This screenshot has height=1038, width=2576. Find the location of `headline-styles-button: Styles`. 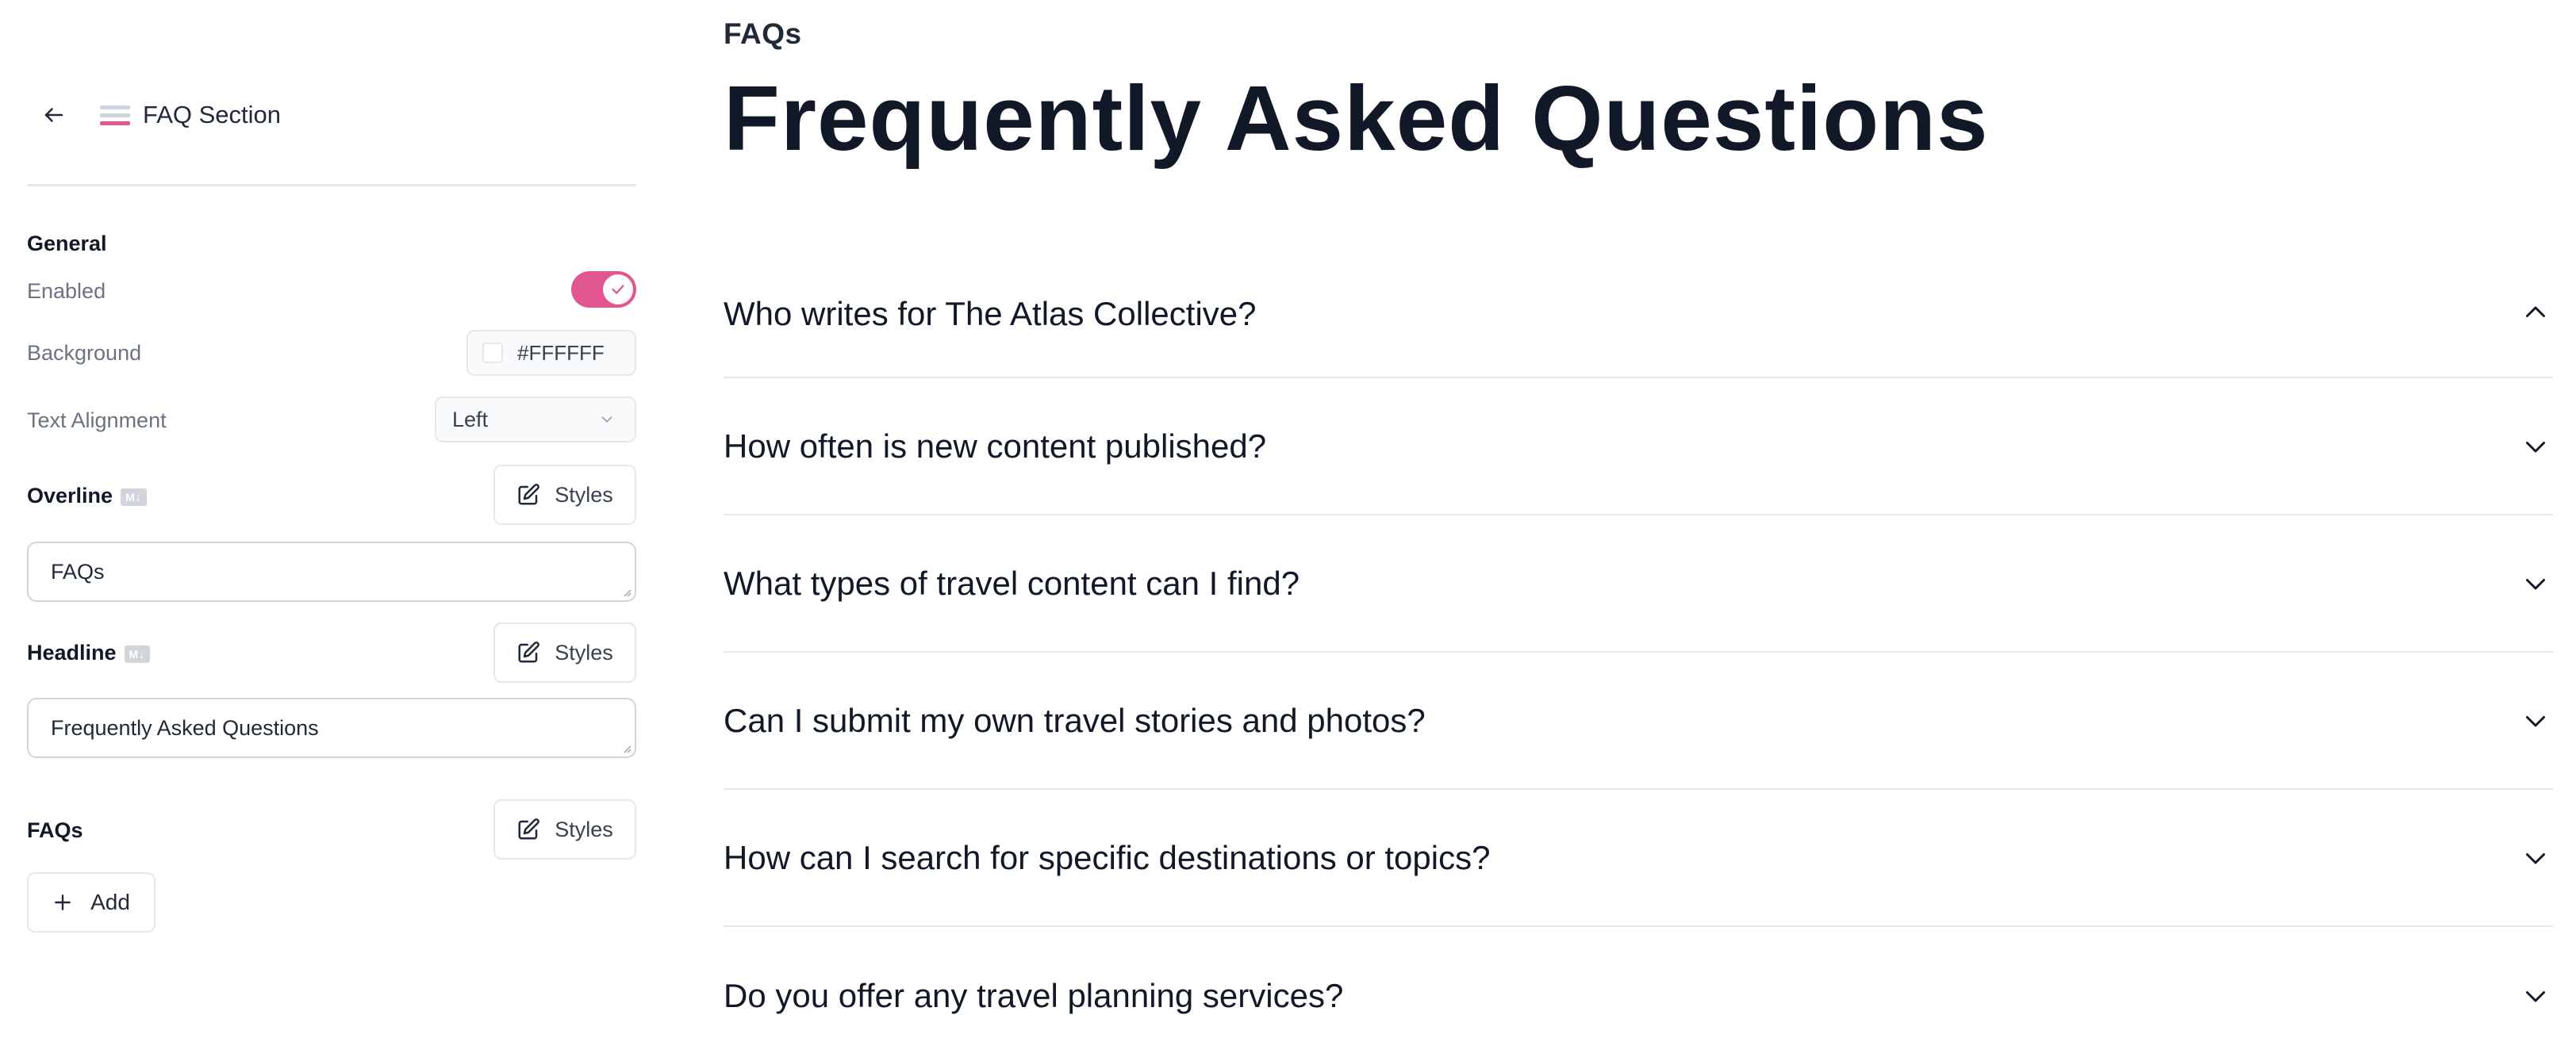

headline-styles-button: Styles is located at coordinates (564, 653).